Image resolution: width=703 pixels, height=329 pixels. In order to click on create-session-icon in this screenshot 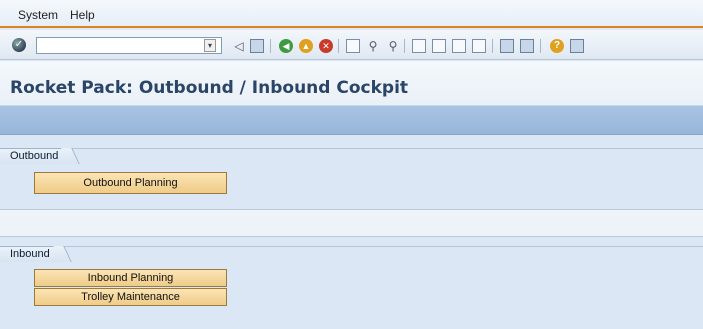, I will do `click(507, 46)`.